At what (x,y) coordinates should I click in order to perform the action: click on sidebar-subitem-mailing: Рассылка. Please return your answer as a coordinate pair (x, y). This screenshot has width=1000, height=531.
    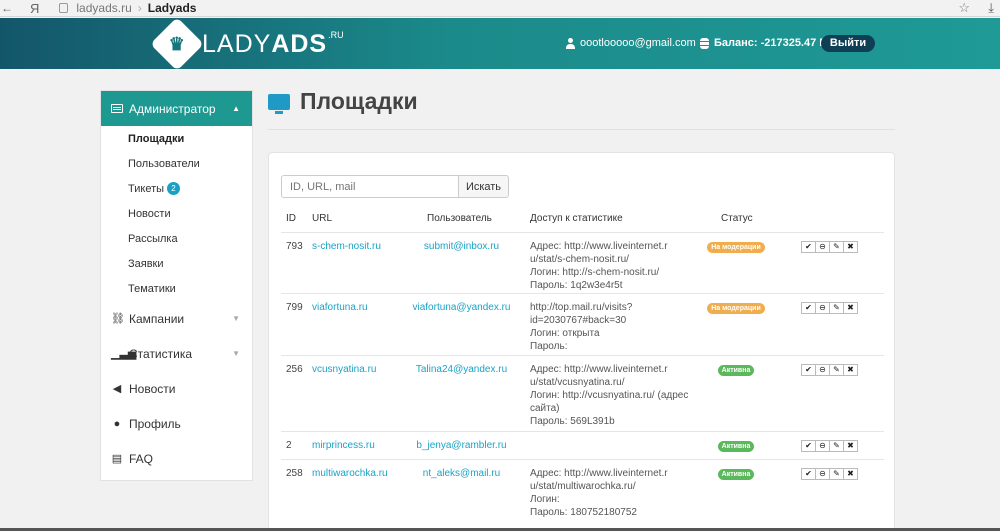
    Looking at the image, I should click on (176, 238).